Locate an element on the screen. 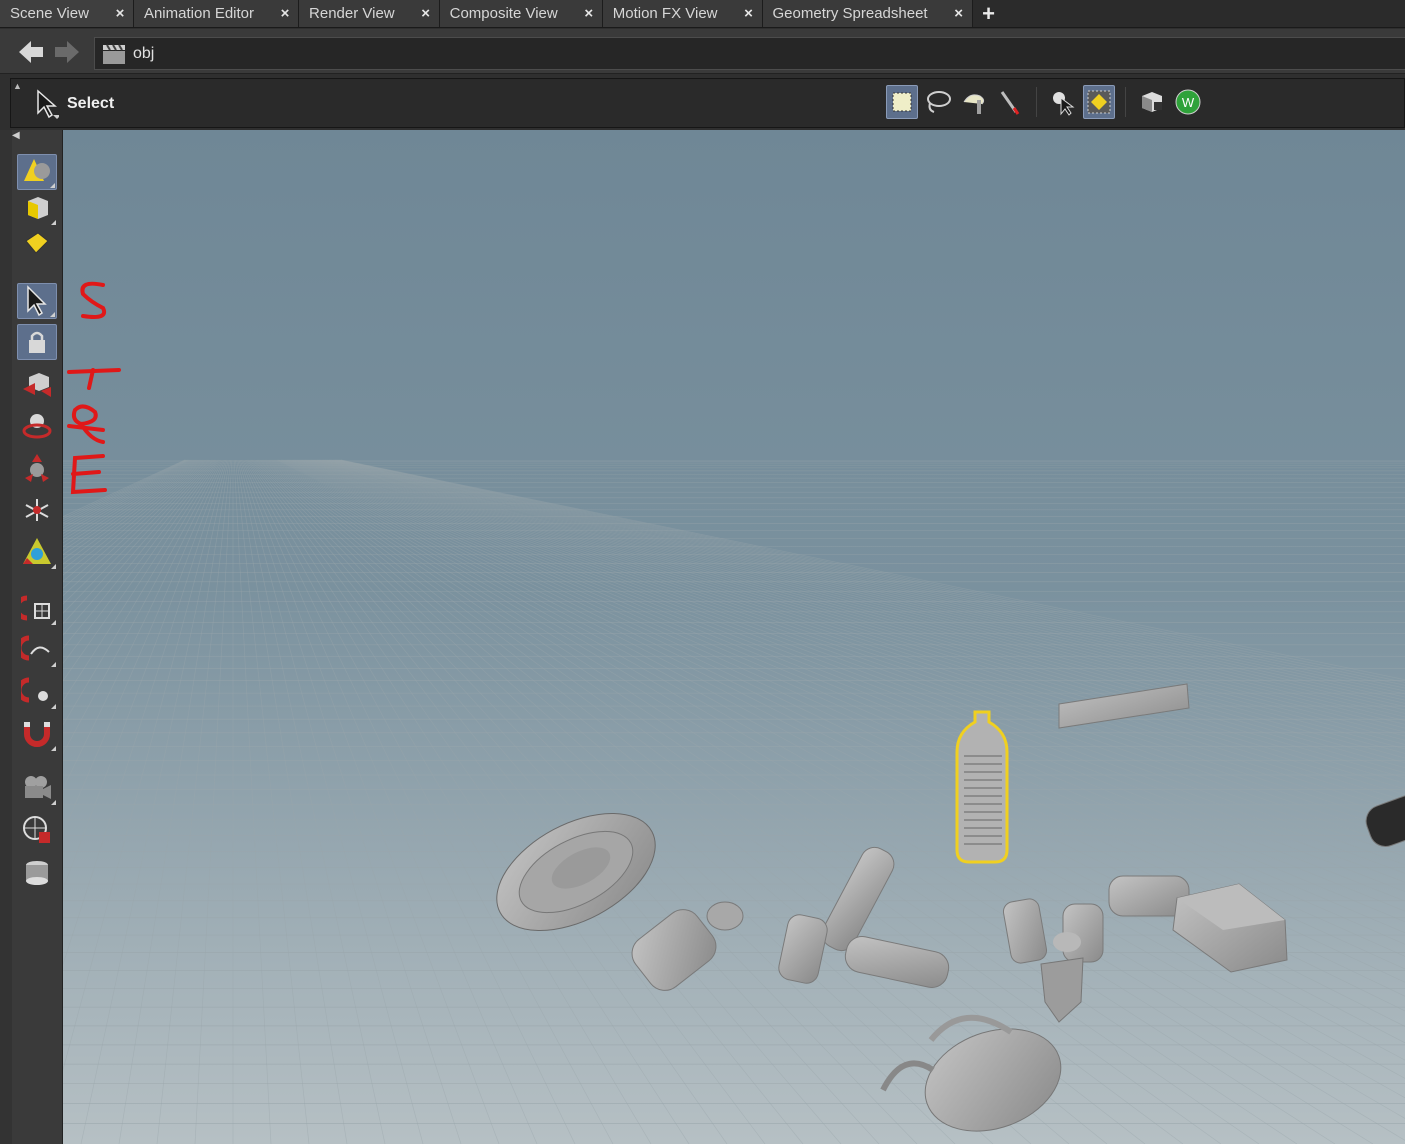 The width and height of the screenshot is (1405, 1144). snap-grid-button is located at coordinates (37, 608).